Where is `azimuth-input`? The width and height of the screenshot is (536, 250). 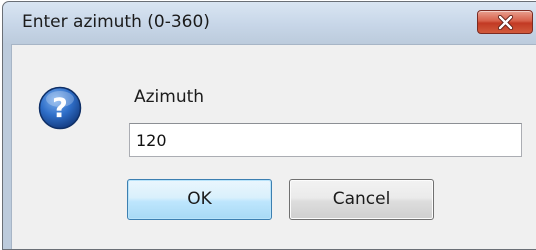 azimuth-input is located at coordinates (325, 140).